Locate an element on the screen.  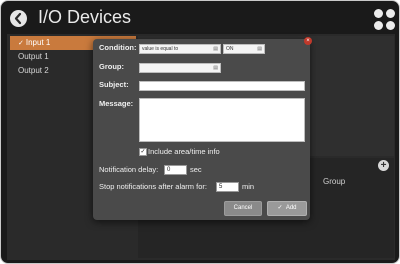
add-notification-icon: + is located at coordinates (383, 165).